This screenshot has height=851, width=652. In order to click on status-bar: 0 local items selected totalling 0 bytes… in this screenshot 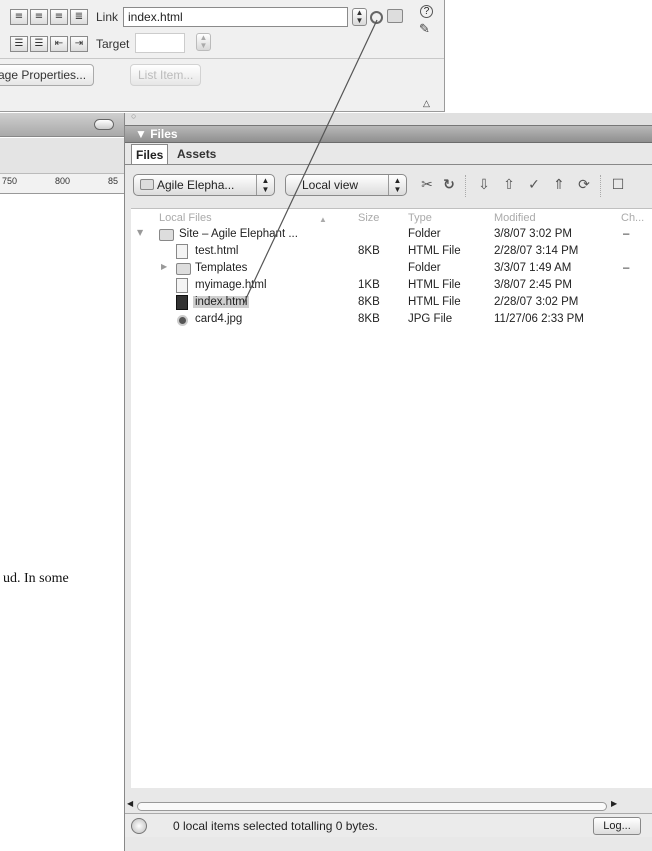, I will do `click(388, 825)`.